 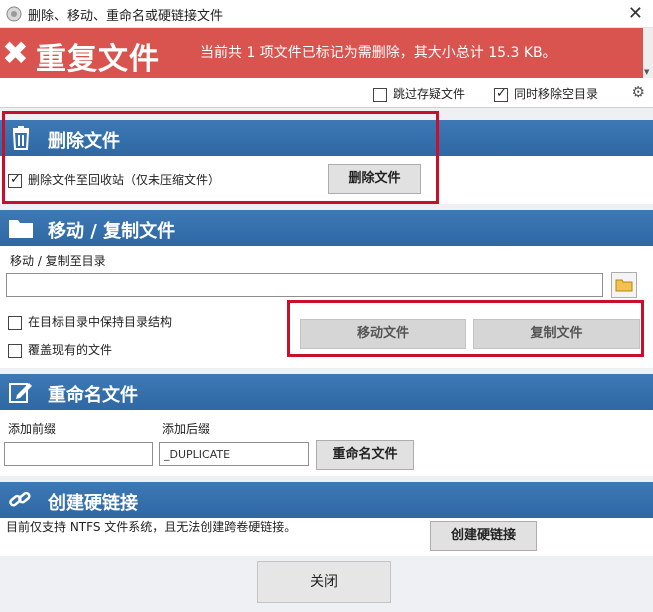 What do you see at coordinates (15, 180) in the screenshot?
I see `recycle-checkbox` at bounding box center [15, 180].